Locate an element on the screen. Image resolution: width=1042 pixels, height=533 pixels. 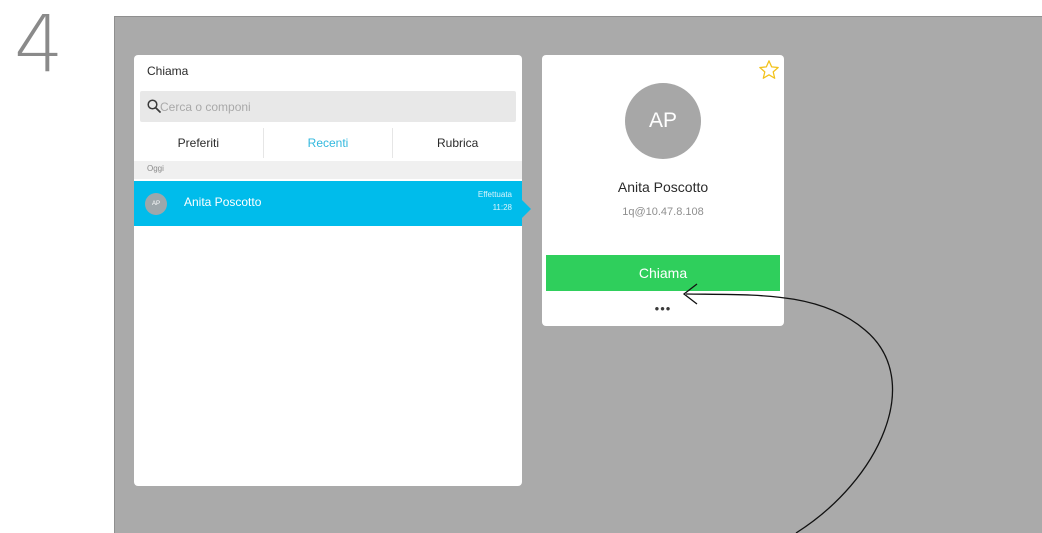
card-contact-address: 1q@10.47.8.108 is located at coordinates (663, 212).